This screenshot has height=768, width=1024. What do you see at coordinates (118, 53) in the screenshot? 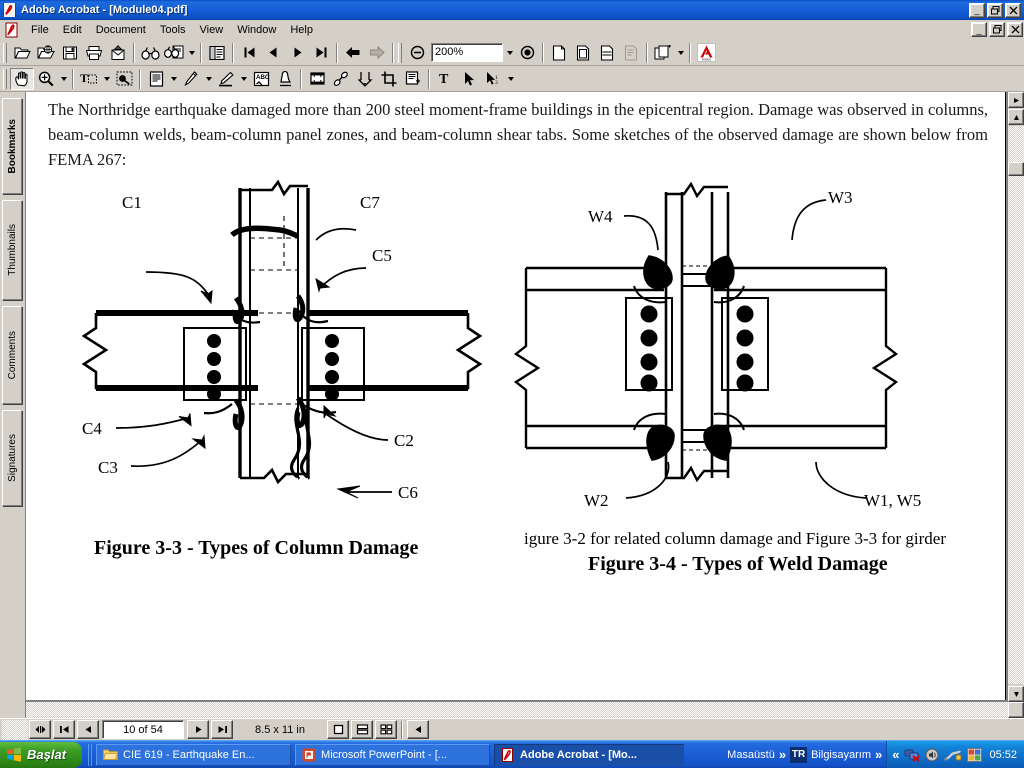
I see `email-icon` at bounding box center [118, 53].